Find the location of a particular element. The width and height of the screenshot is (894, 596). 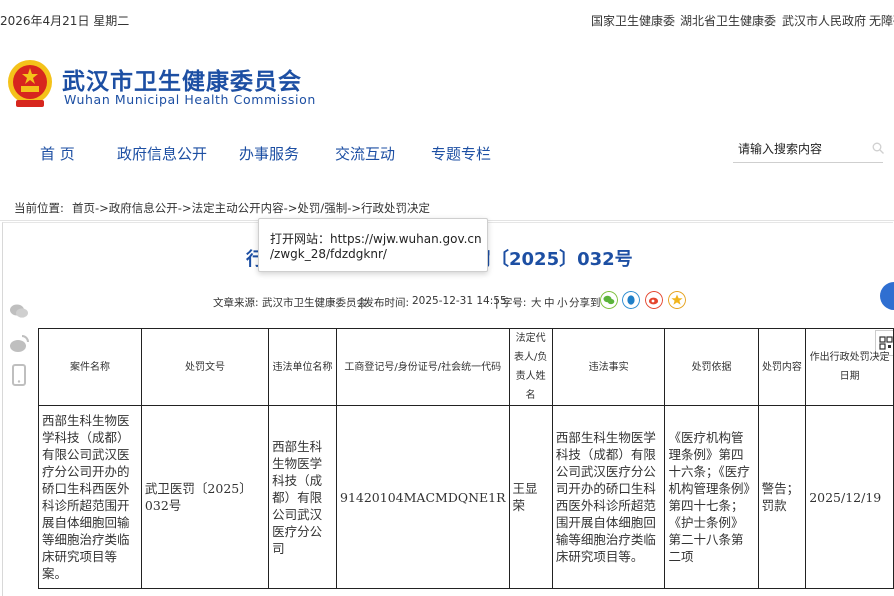

site-logo-title: 武汉市卫生健康委员会 is located at coordinates (182, 79).